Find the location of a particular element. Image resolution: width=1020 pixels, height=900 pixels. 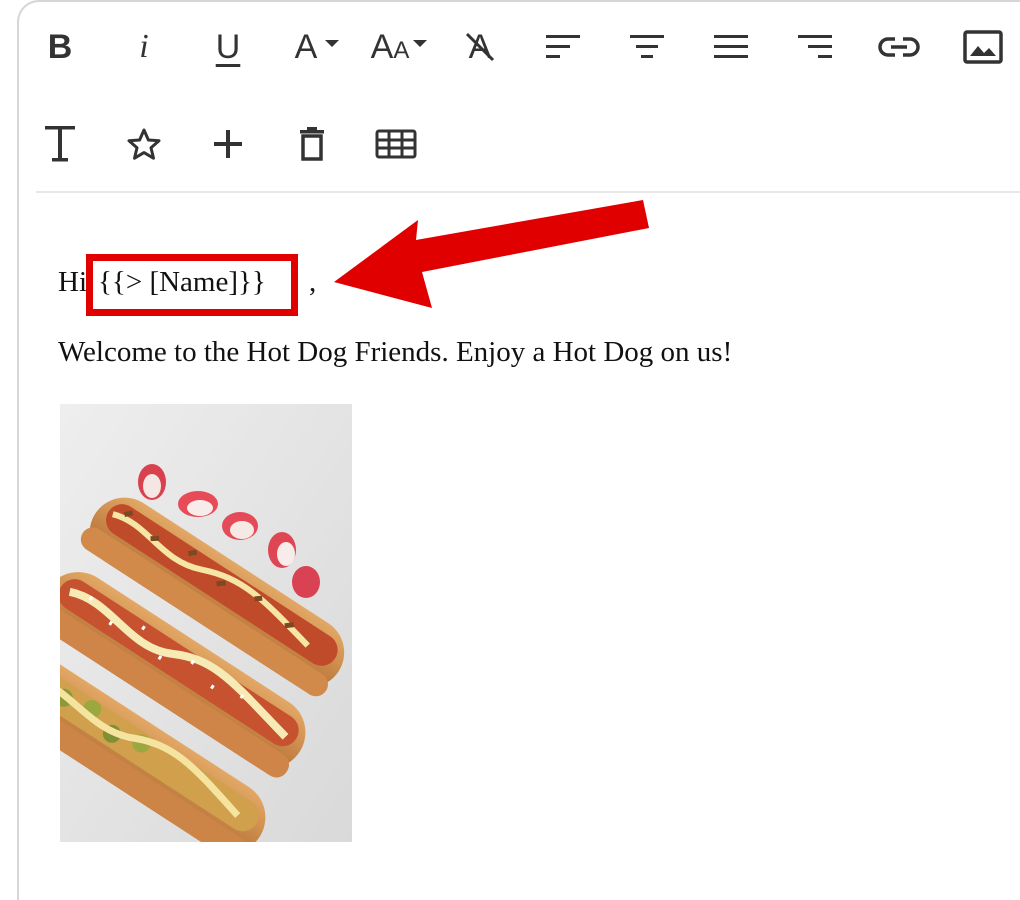

greeting-suffix: , is located at coordinates (313, 282).